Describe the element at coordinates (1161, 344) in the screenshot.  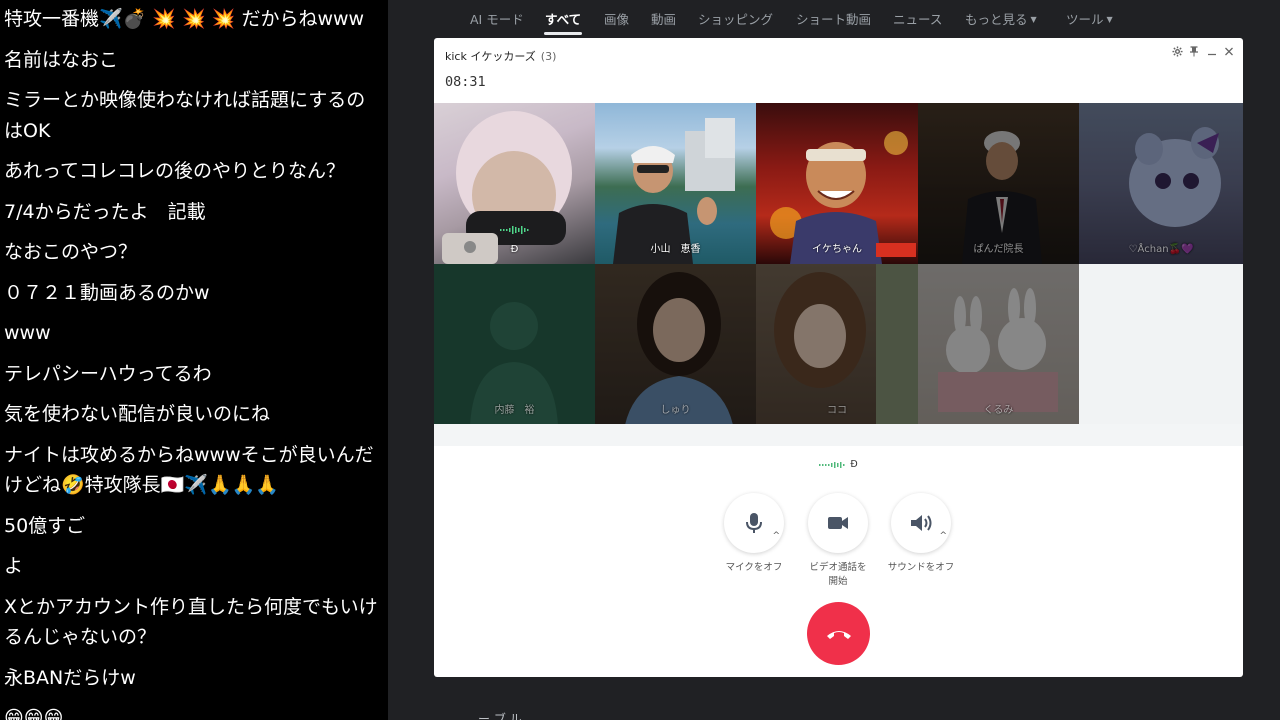
I see `empty-slot` at that location.